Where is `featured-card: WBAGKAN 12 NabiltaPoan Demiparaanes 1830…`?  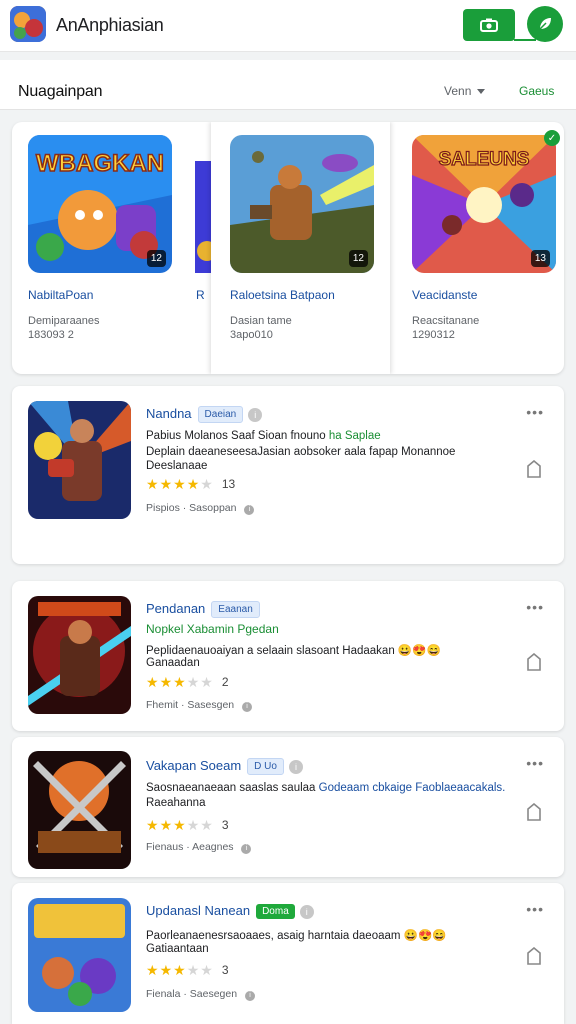 featured-card: WBAGKAN 12 NabiltaPoan Demiparaanes 1830… is located at coordinates (104, 248).